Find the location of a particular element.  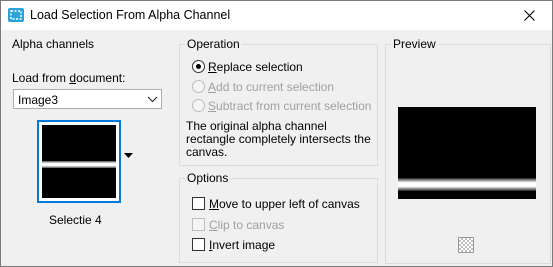

document-select-value: Image3 is located at coordinates (38, 100).